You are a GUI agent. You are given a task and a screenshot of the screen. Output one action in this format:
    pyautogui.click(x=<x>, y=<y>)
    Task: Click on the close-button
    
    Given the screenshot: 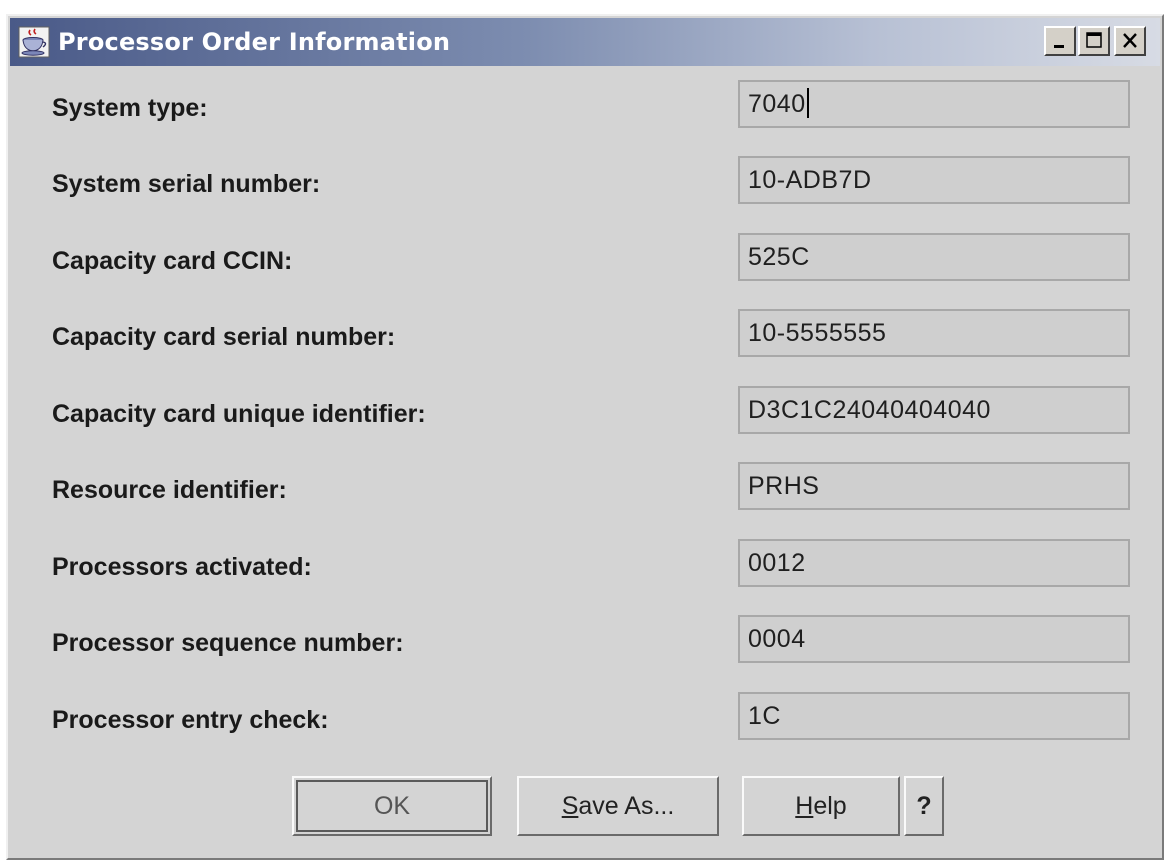 What is the action you would take?
    pyautogui.click(x=1130, y=41)
    